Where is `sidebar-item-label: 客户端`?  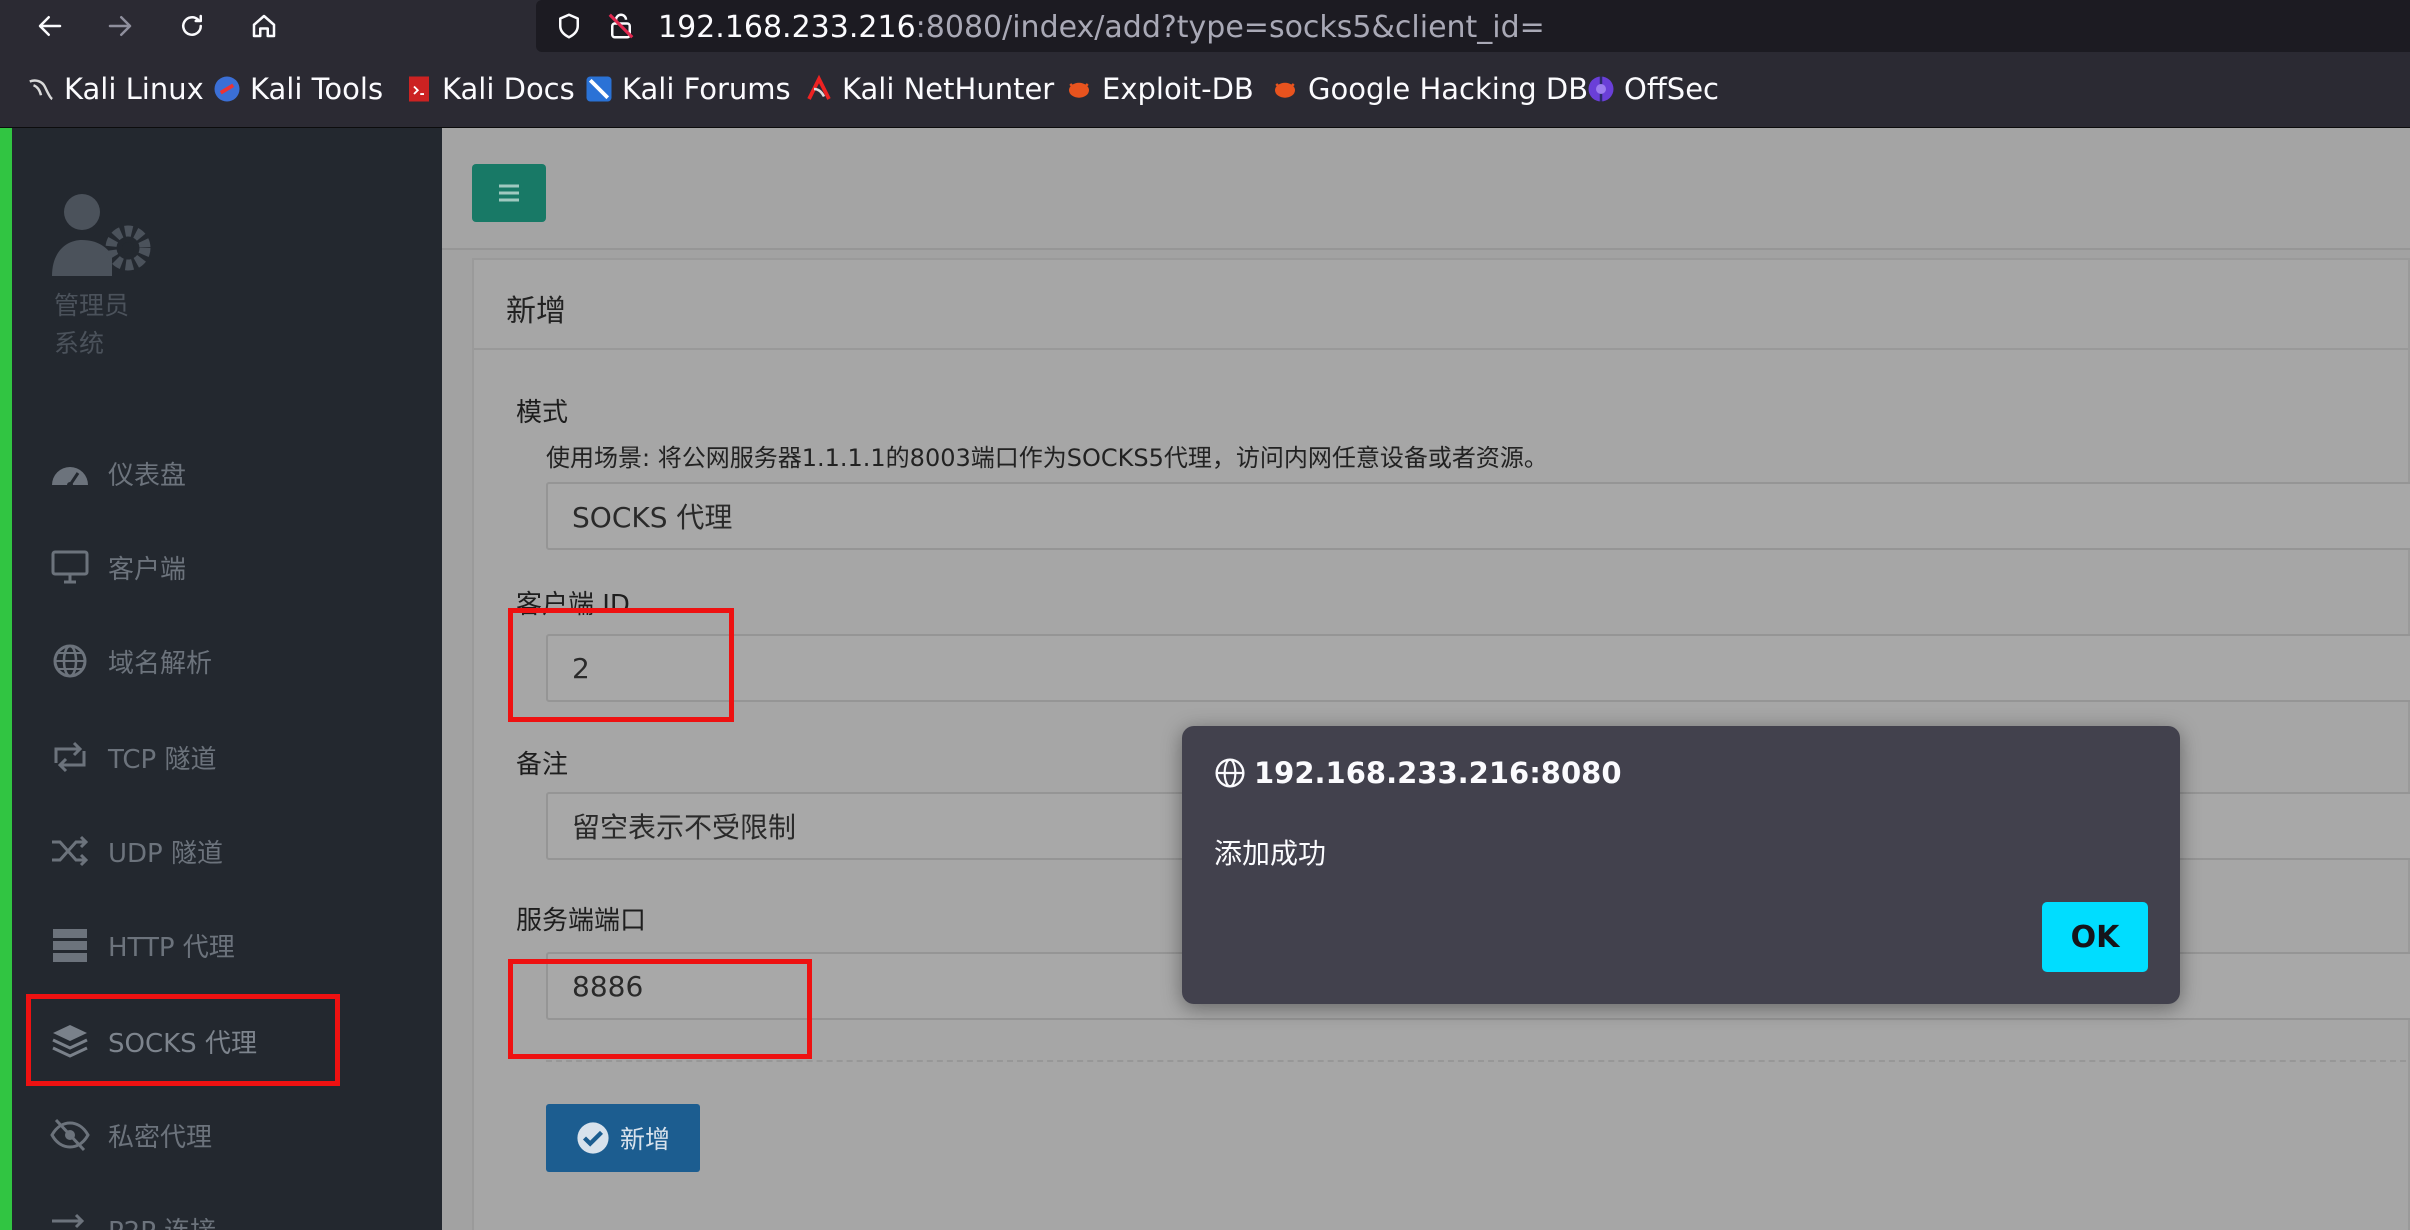
sidebar-item-label: 客户端 is located at coordinates (147, 569).